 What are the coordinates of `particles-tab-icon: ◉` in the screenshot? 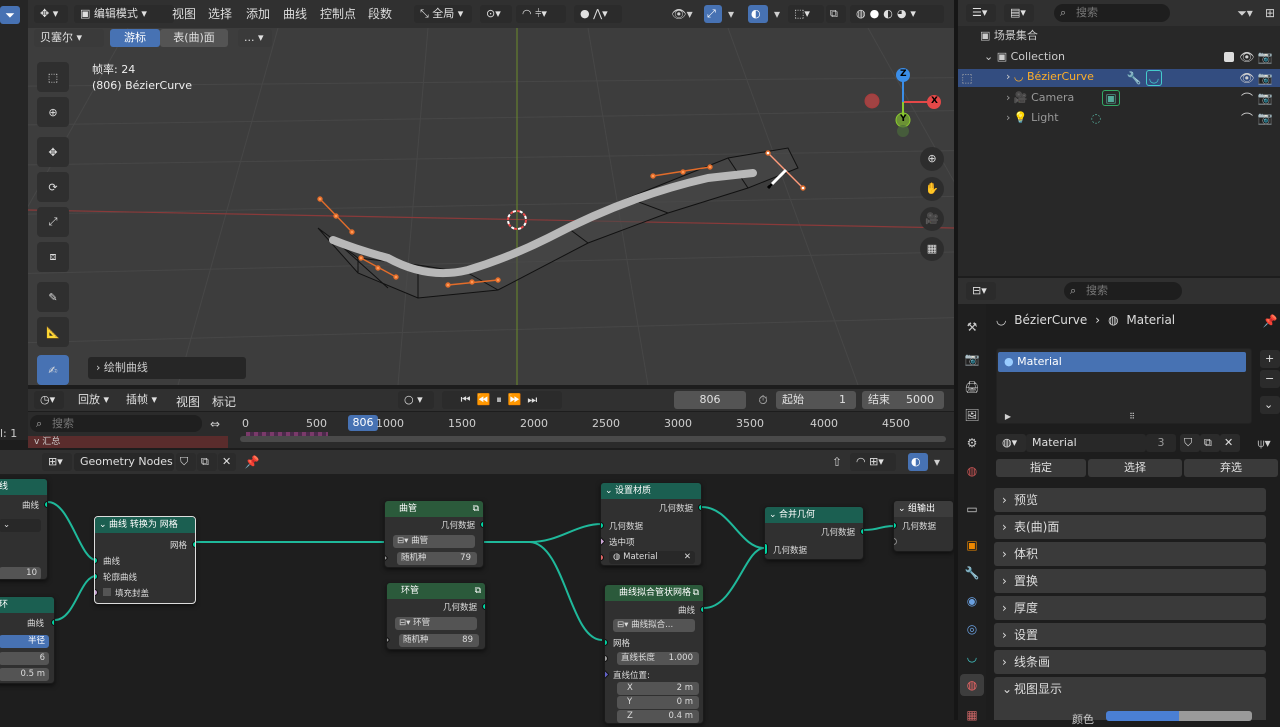 It's located at (972, 601).